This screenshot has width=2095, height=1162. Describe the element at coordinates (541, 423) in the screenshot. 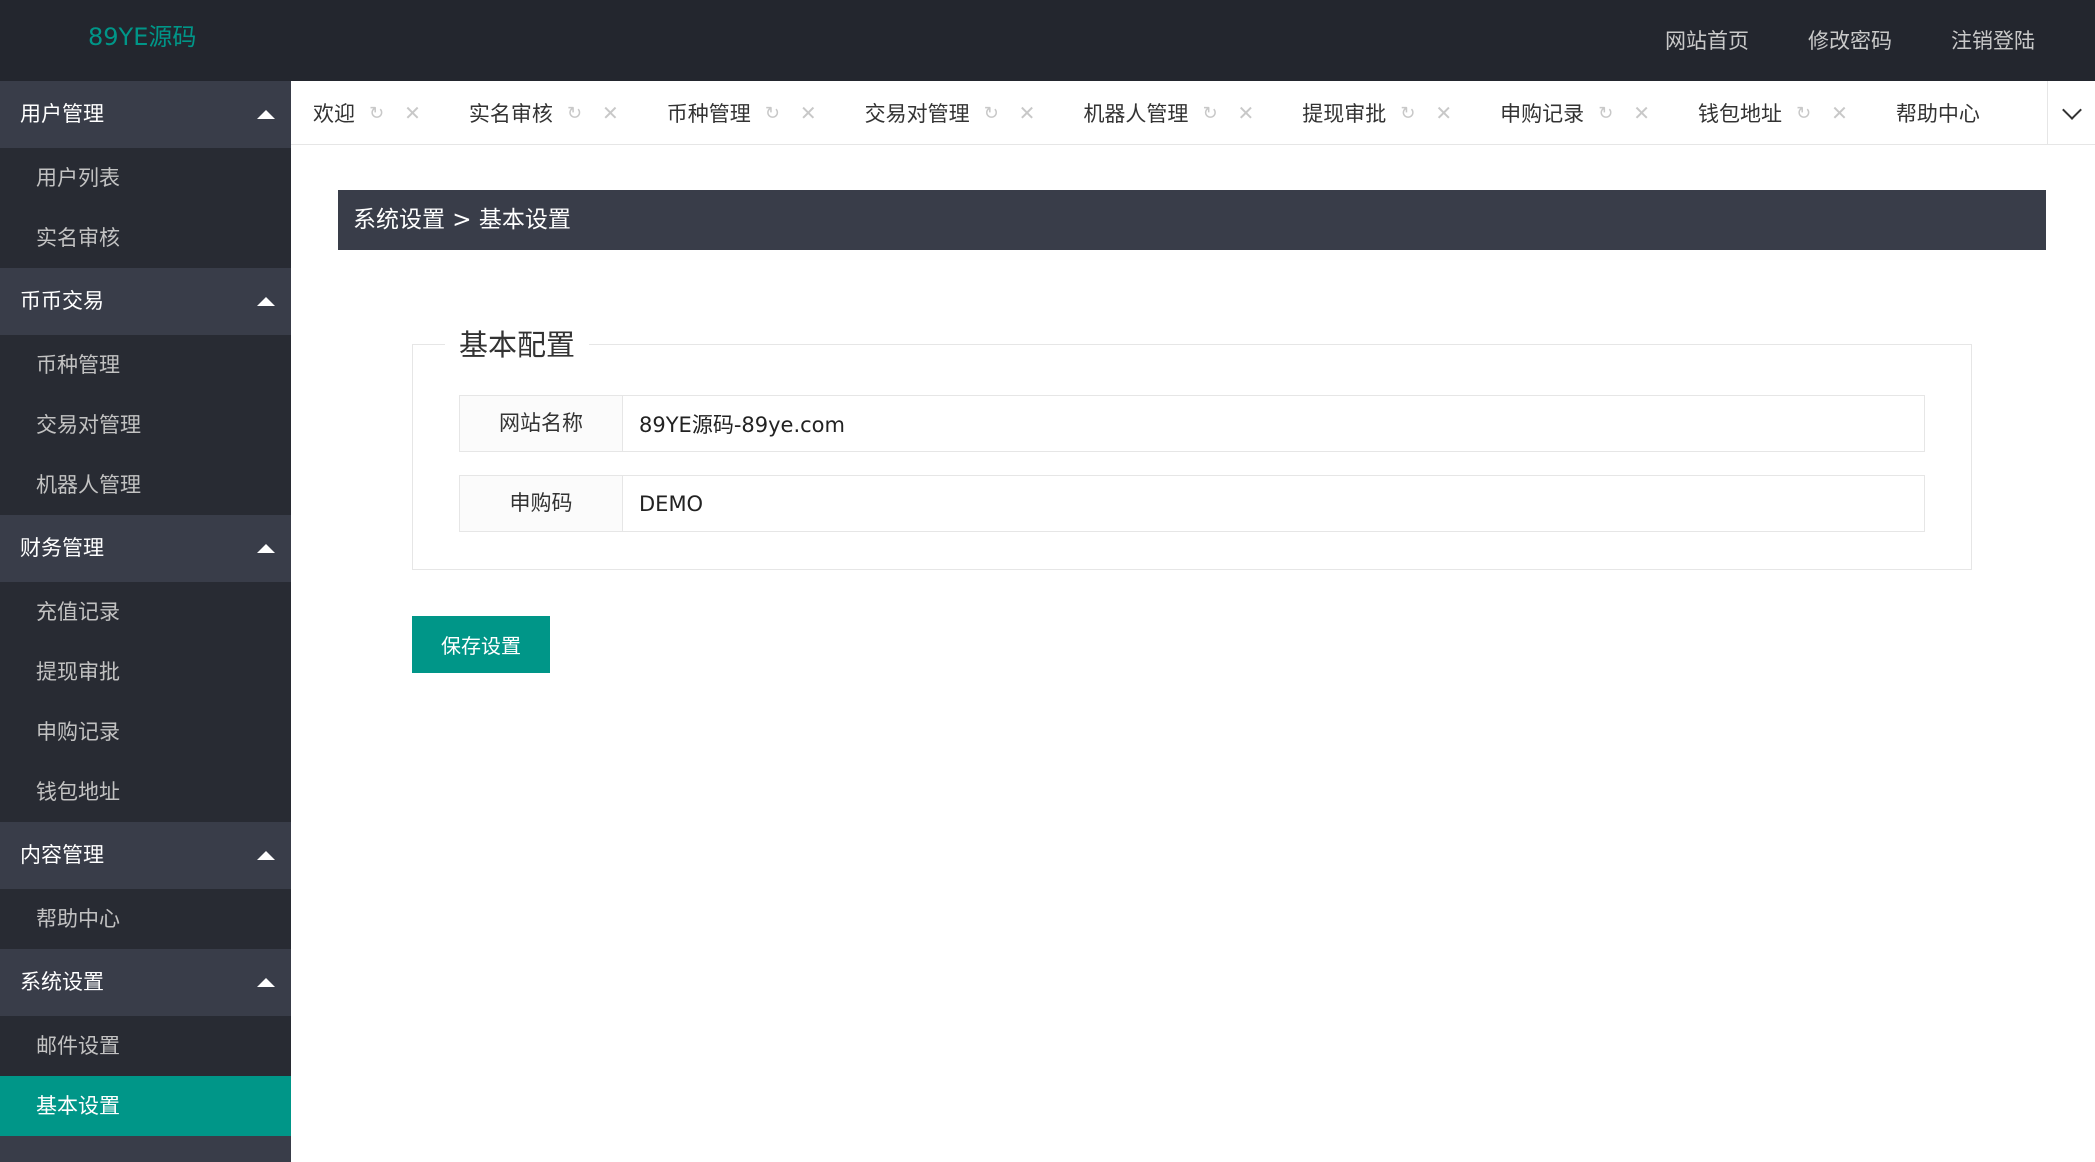

I see `site-name-label: 网站名称` at that location.